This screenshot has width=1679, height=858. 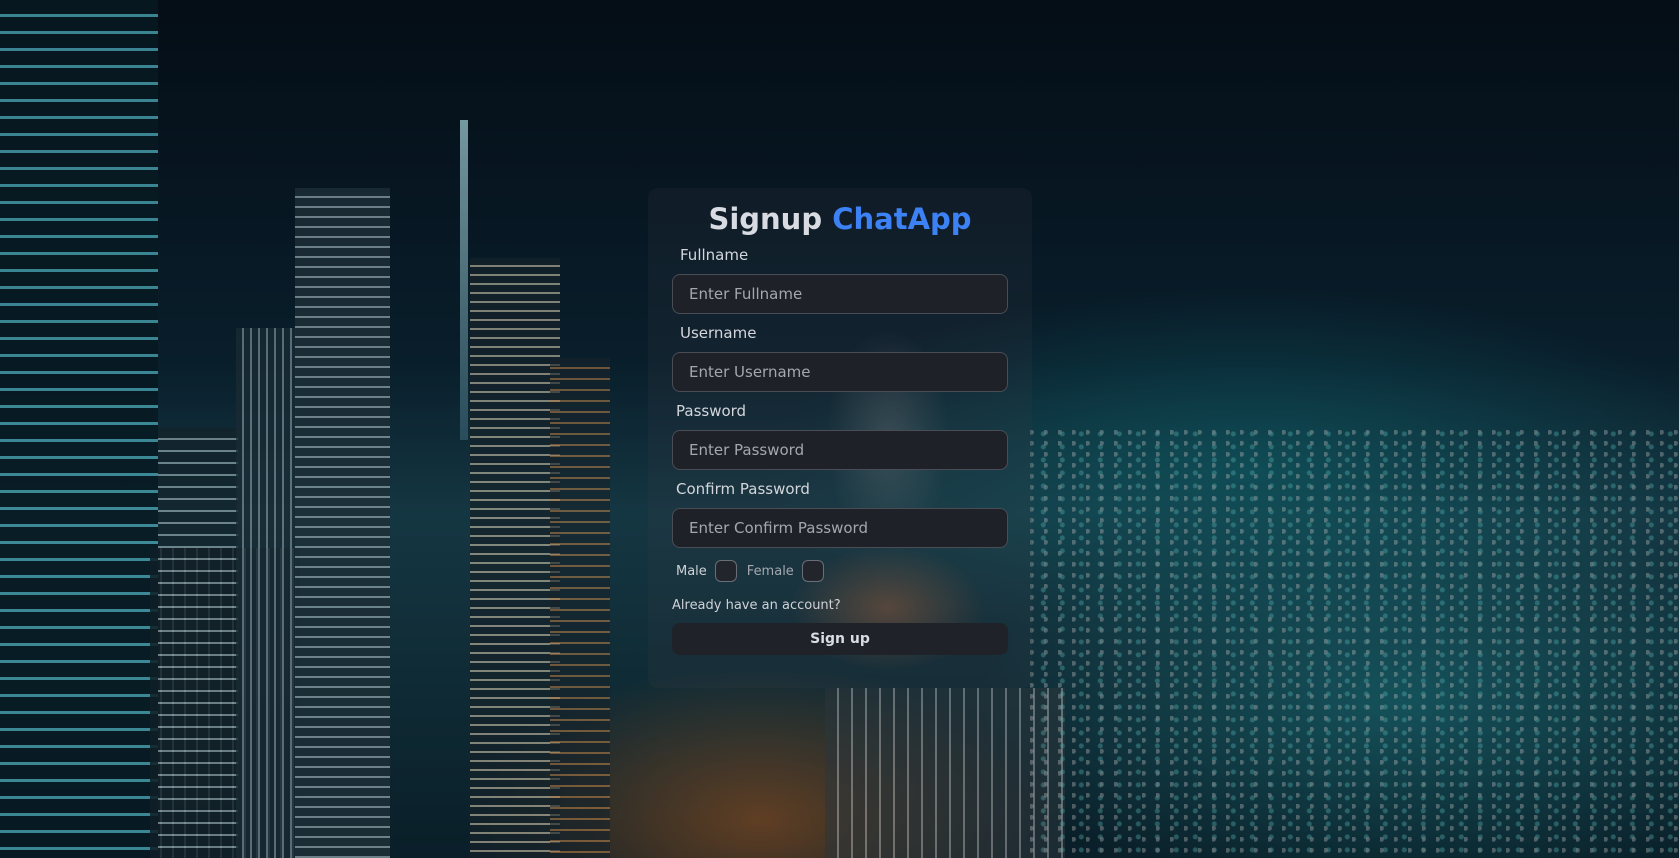 What do you see at coordinates (842, 571) in the screenshot?
I see `gender-selector: Male Female` at bounding box center [842, 571].